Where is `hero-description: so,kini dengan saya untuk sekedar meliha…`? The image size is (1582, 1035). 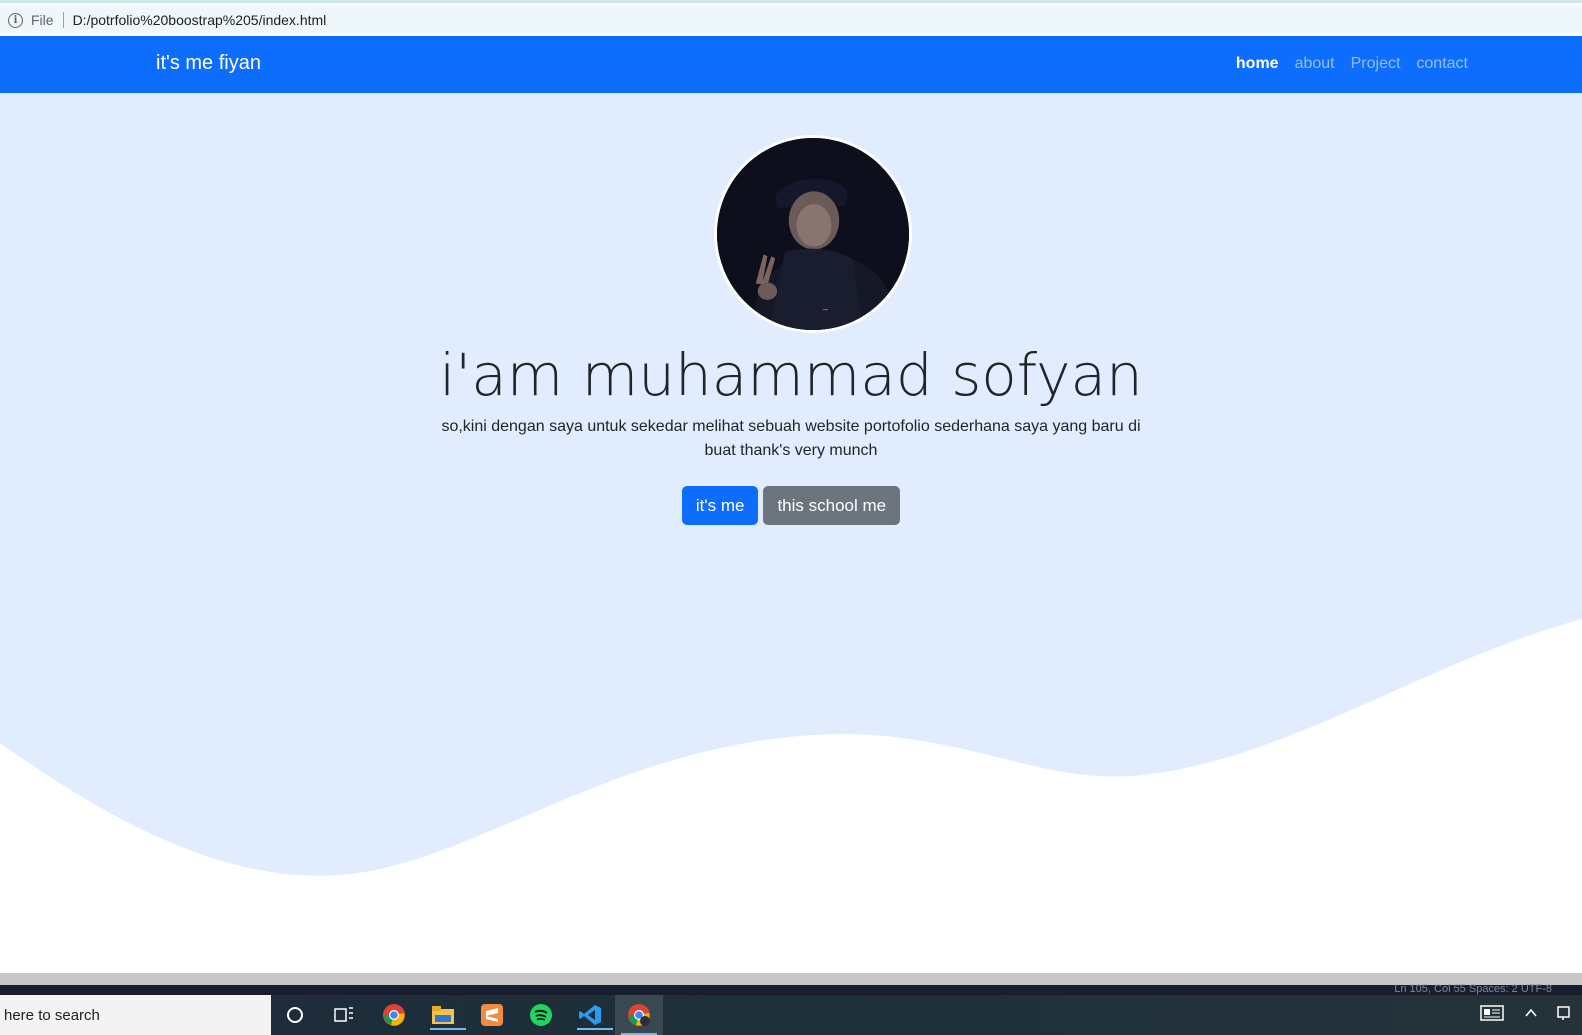
hero-description: so,kini dengan saya untuk sekedar meliha… is located at coordinates (791, 438).